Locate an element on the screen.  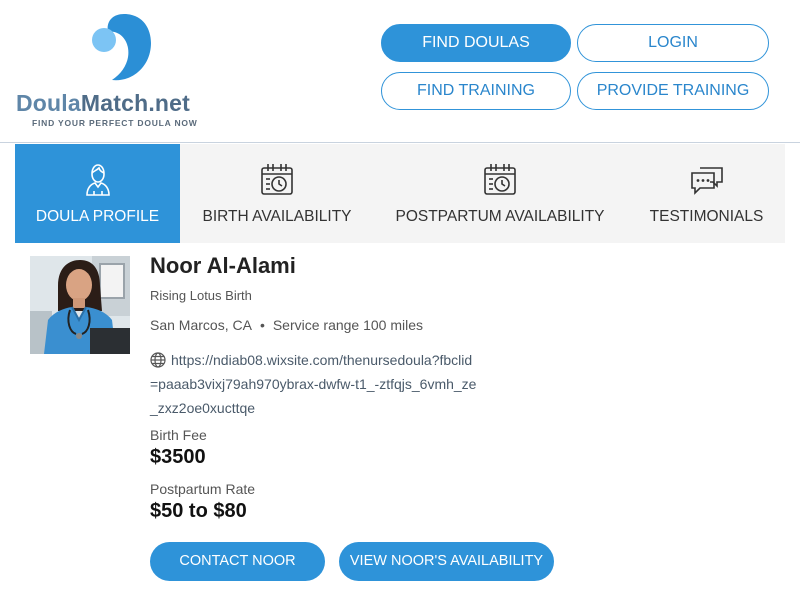
postpartum-rate-value: $50 to $80 is located at coordinates (198, 511).